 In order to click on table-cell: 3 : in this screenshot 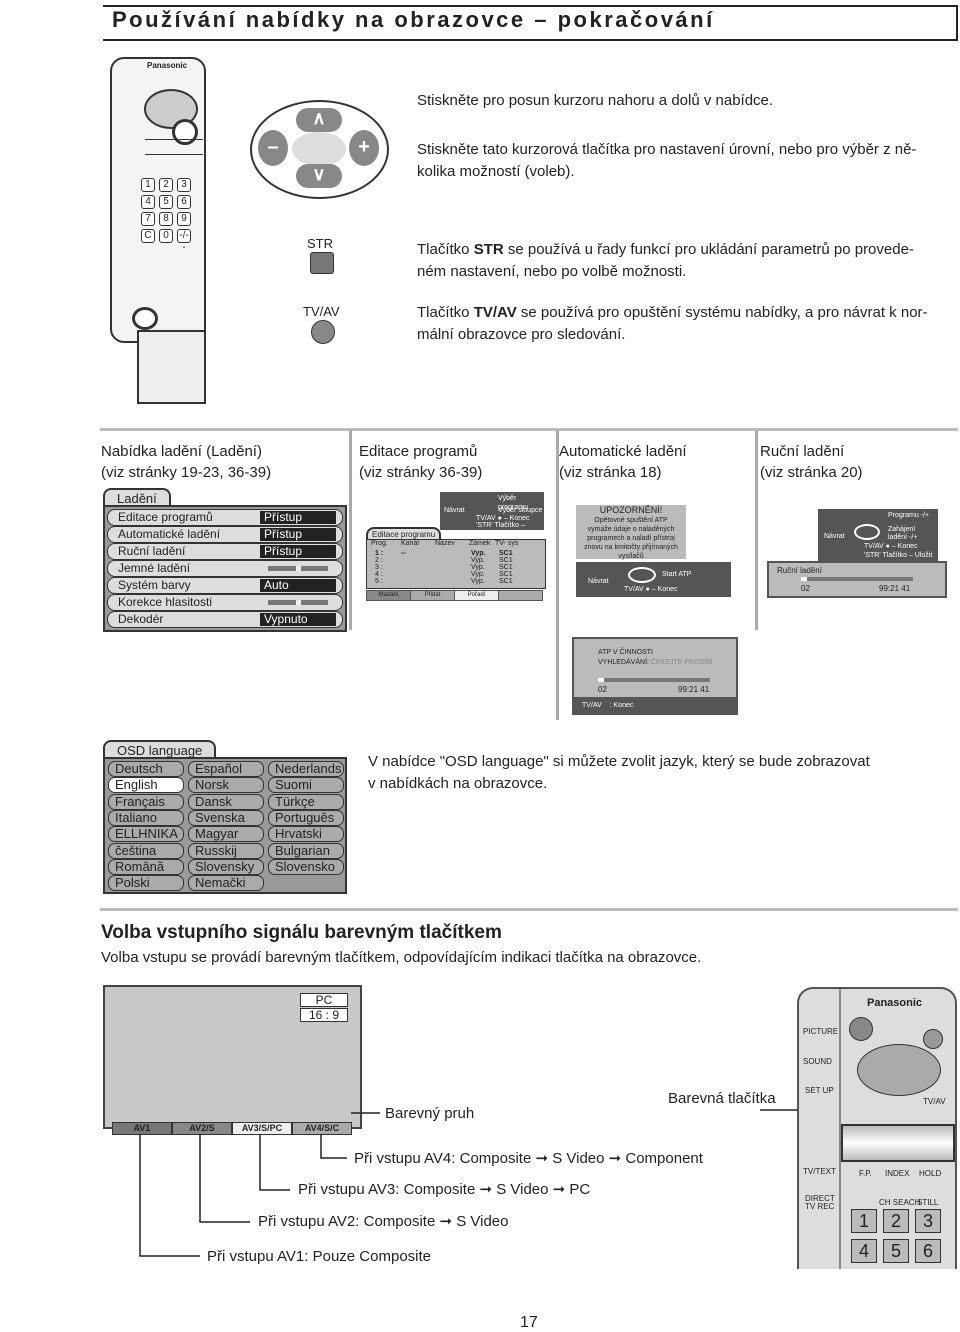, I will do `click(379, 567)`.